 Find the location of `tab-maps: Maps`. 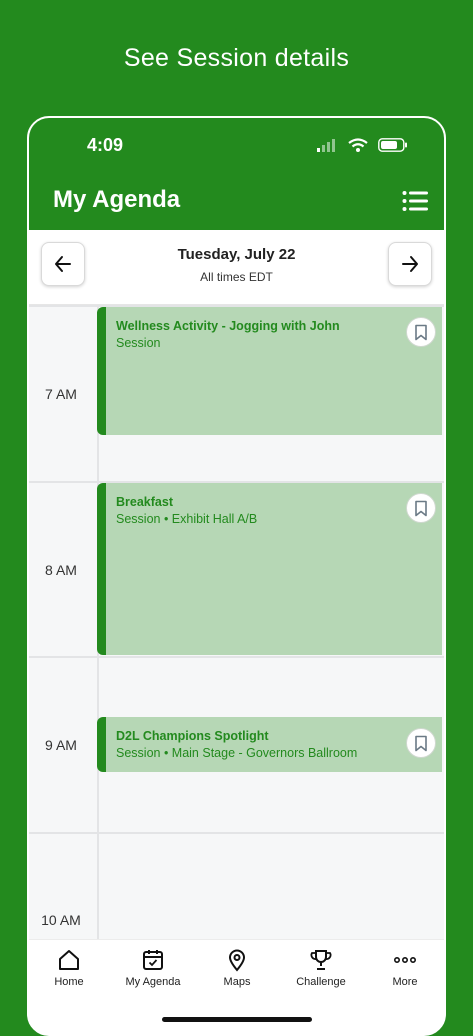

tab-maps: Maps is located at coordinates (237, 968).